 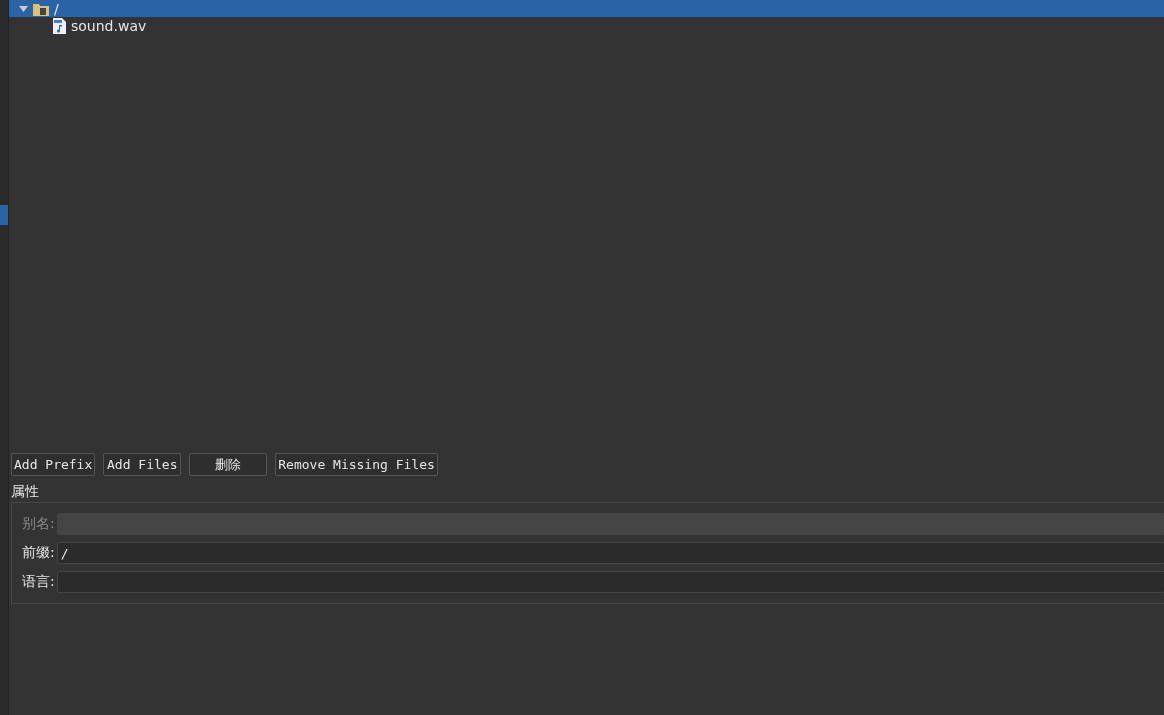 What do you see at coordinates (38, 524) in the screenshot?
I see `field-label: 别名:` at bounding box center [38, 524].